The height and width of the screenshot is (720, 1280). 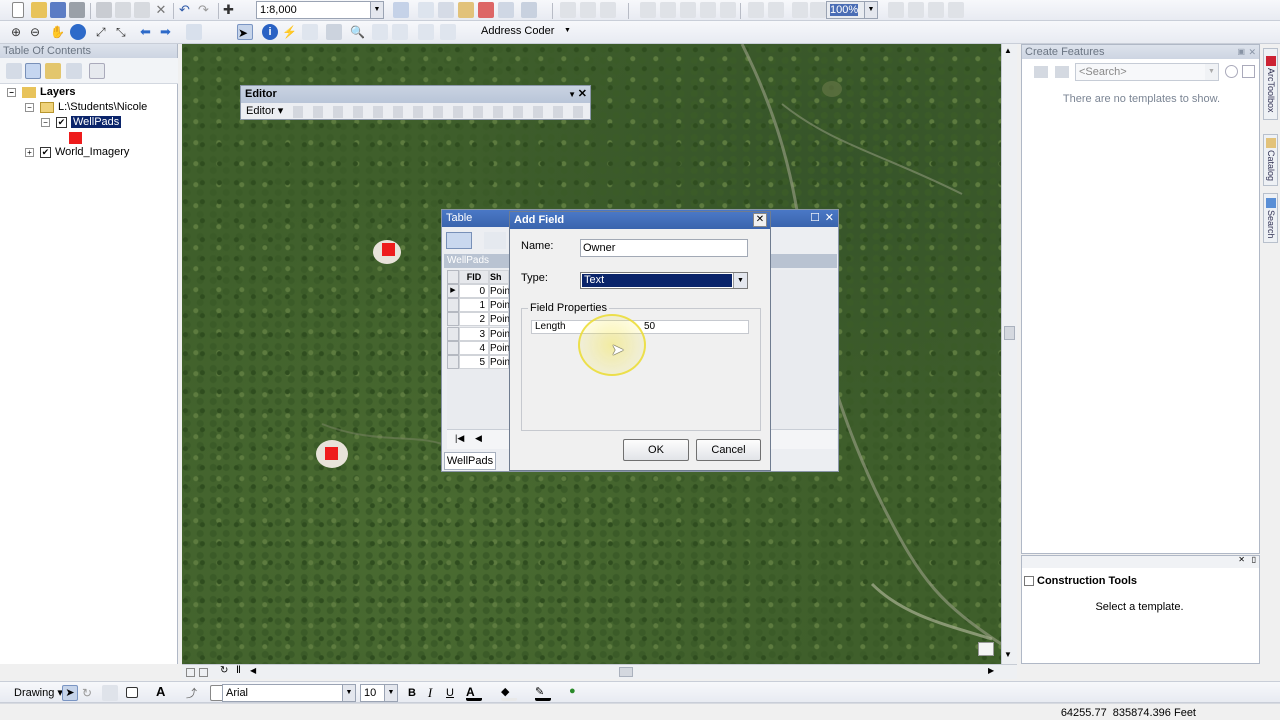 What do you see at coordinates (39, 10) in the screenshot?
I see `open-folder-icon` at bounding box center [39, 10].